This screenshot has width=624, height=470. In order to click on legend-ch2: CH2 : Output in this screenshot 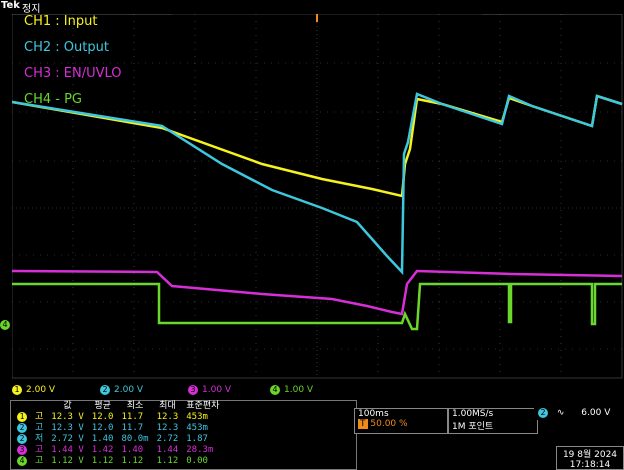, I will do `click(66, 47)`.